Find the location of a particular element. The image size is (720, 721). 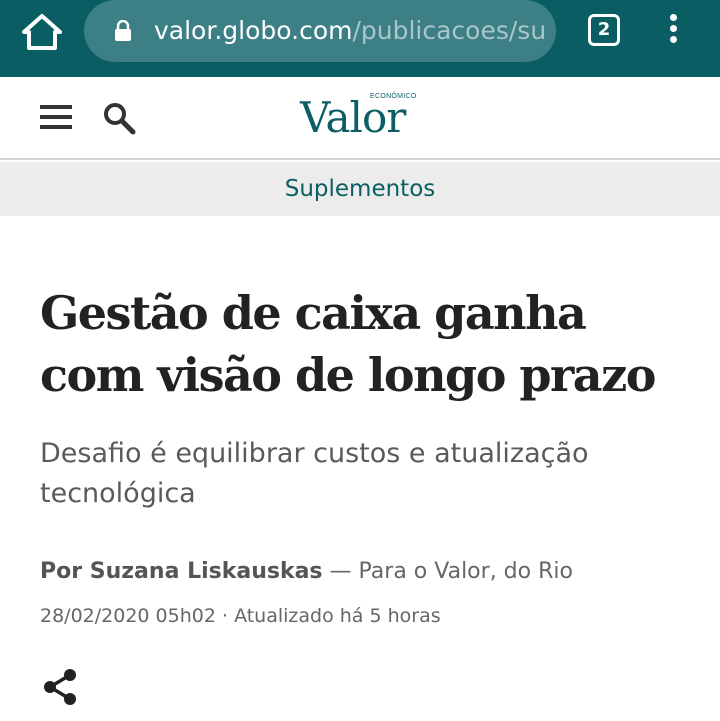

valor-logo: ECONÔMICO Valor is located at coordinates (361, 118).